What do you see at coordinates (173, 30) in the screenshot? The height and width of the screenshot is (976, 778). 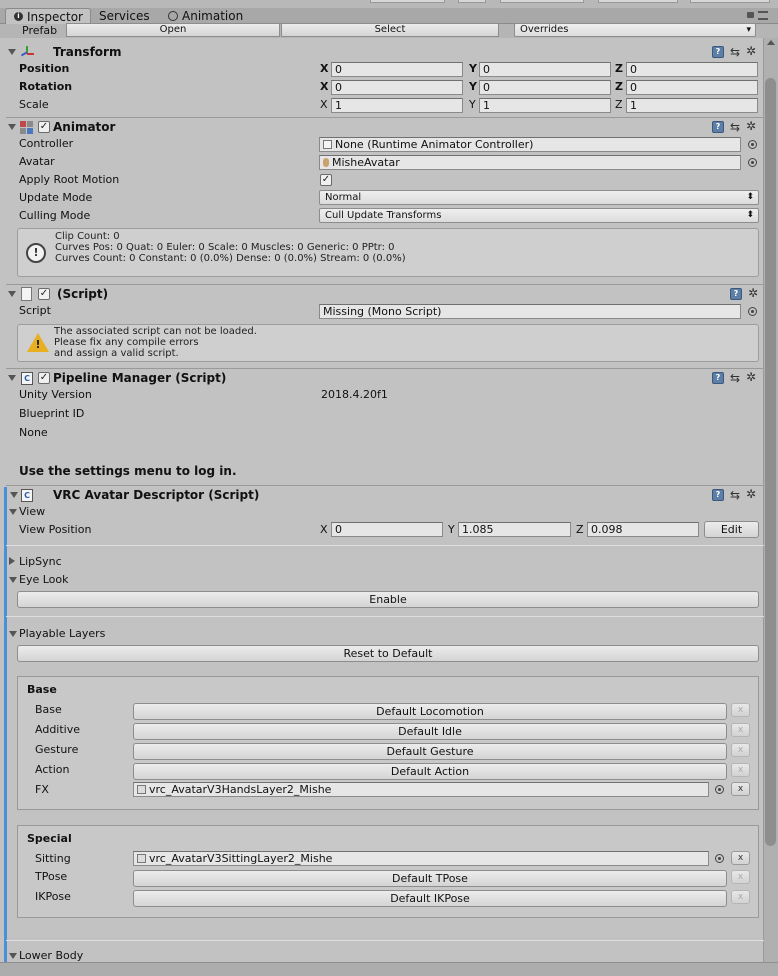 I see `prefab-open-button: Open` at bounding box center [173, 30].